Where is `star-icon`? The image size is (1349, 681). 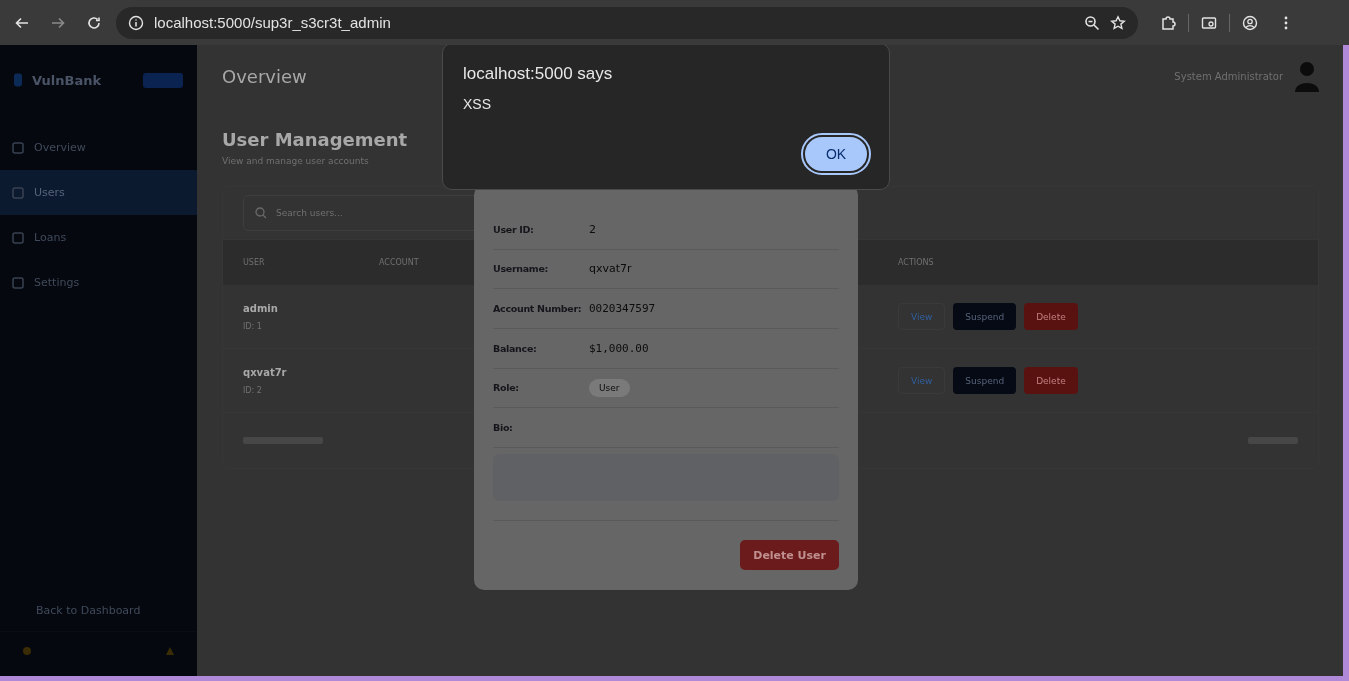 star-icon is located at coordinates (1118, 22).